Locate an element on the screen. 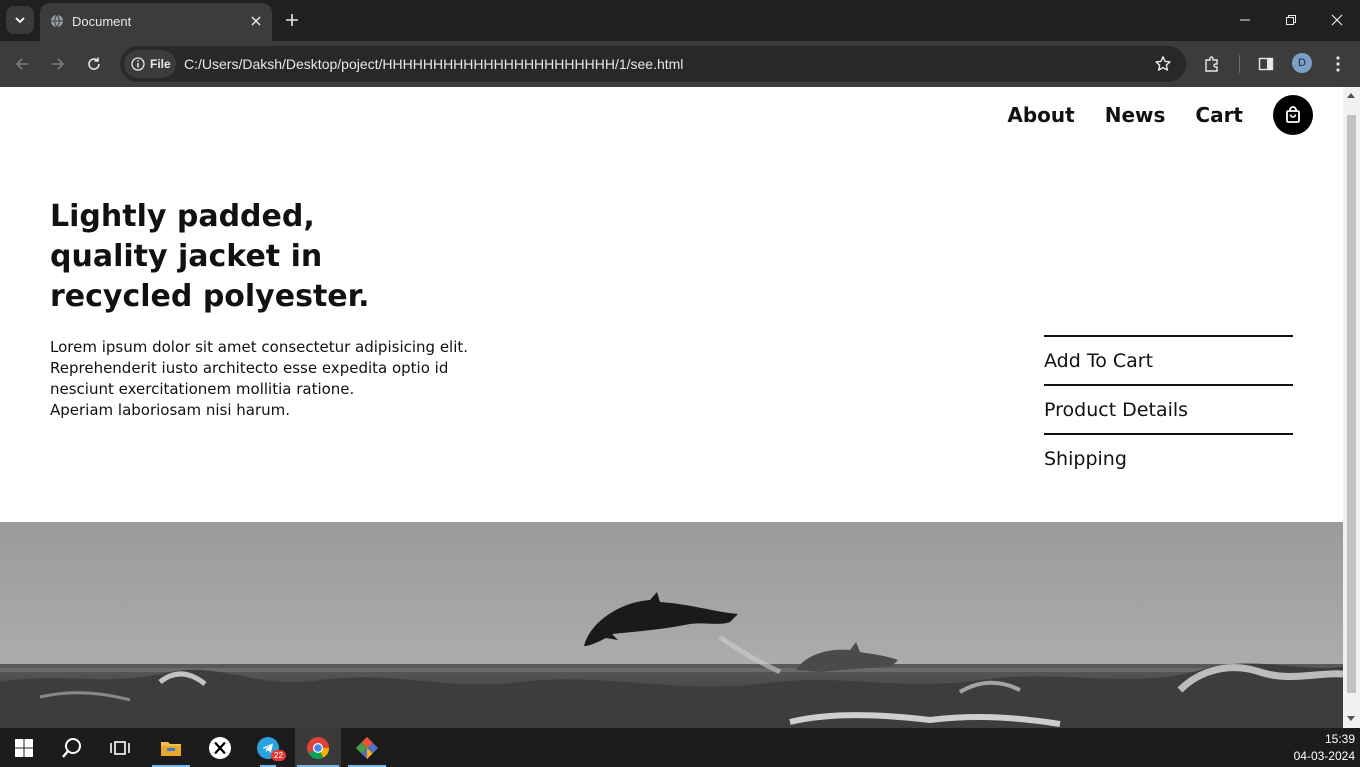 This screenshot has width=1360, height=767. page-scrollbar is located at coordinates (1351, 407).